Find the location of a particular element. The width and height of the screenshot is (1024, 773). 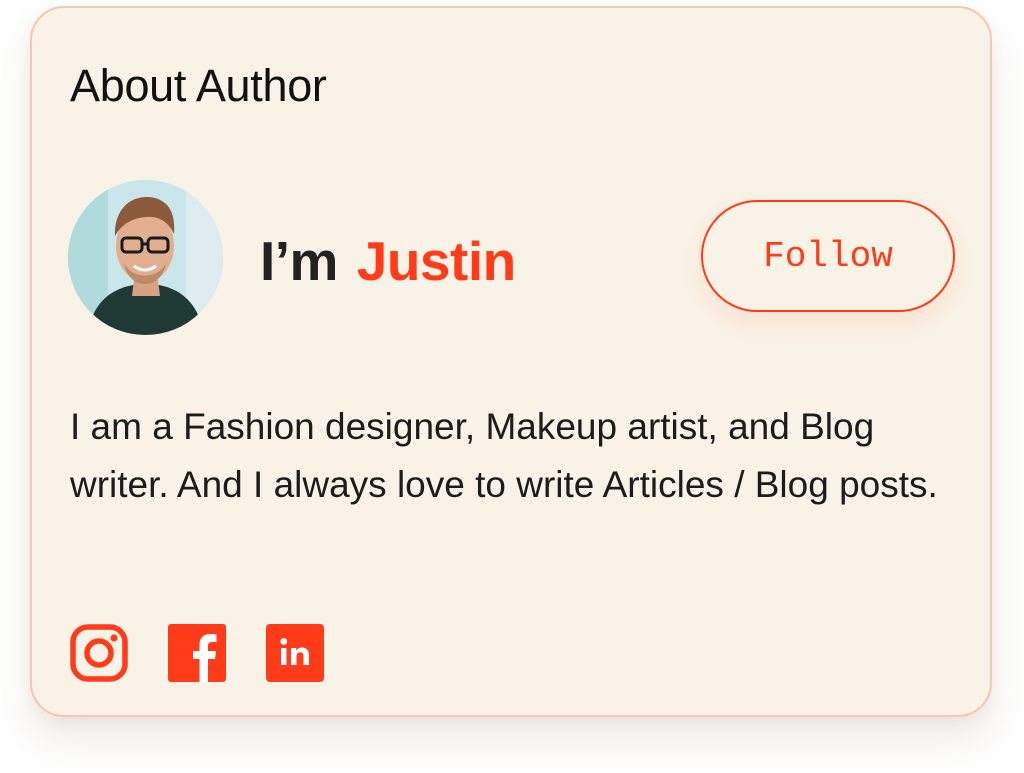

social-links is located at coordinates (197, 653).